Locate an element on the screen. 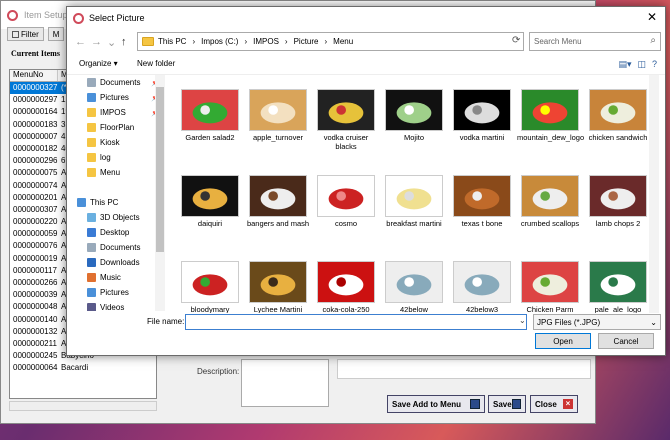 The image size is (670, 440). nav-item: log is located at coordinates (118, 157).